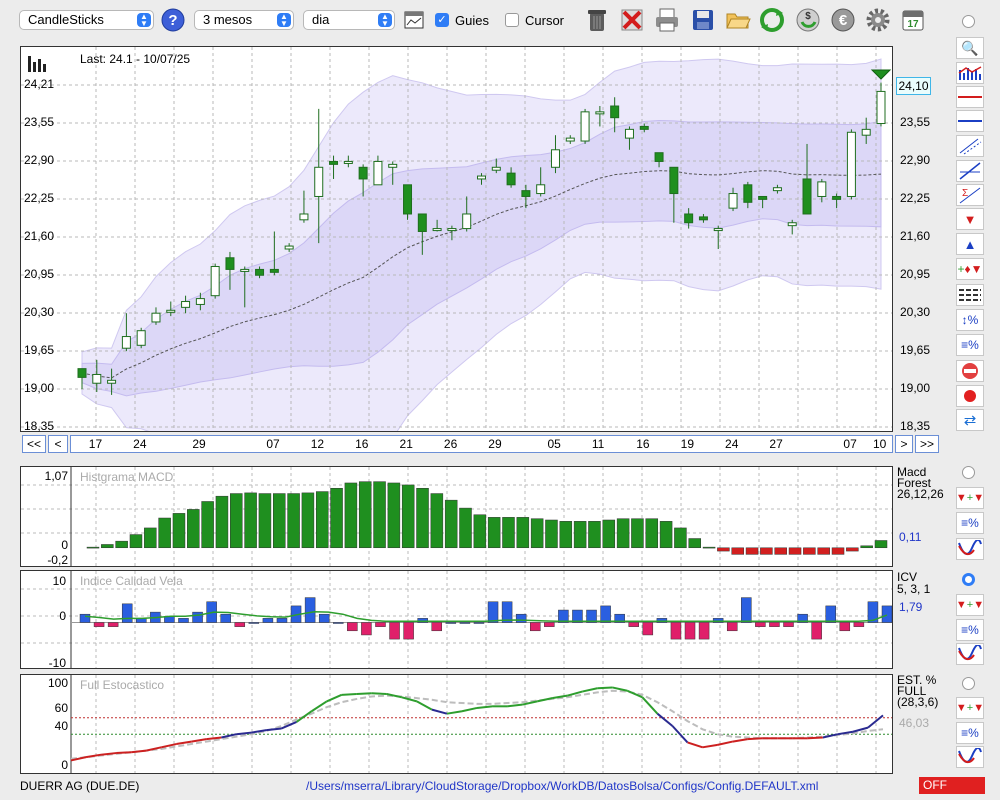 The width and height of the screenshot is (1000, 800). I want to click on add-signal-button: +♦▼, so click(970, 269).